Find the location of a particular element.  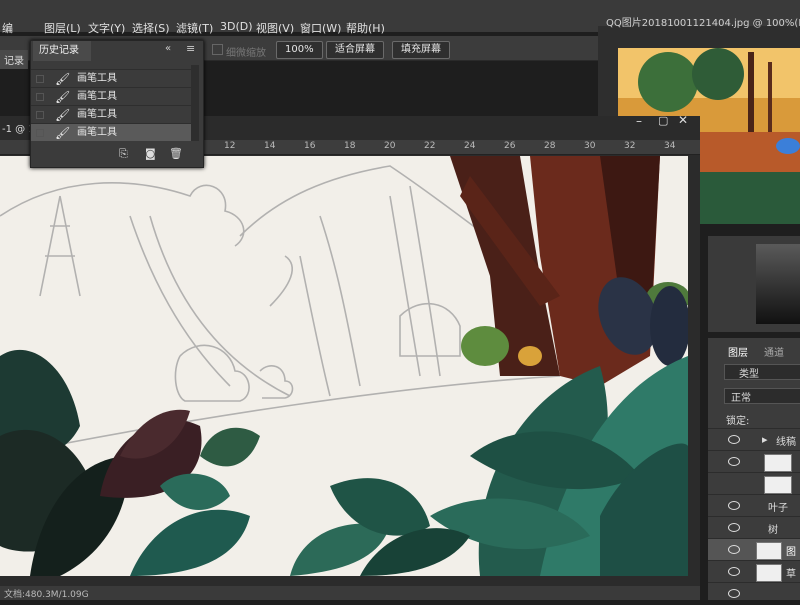

collapse-icon: « is located at coordinates (168, 48).